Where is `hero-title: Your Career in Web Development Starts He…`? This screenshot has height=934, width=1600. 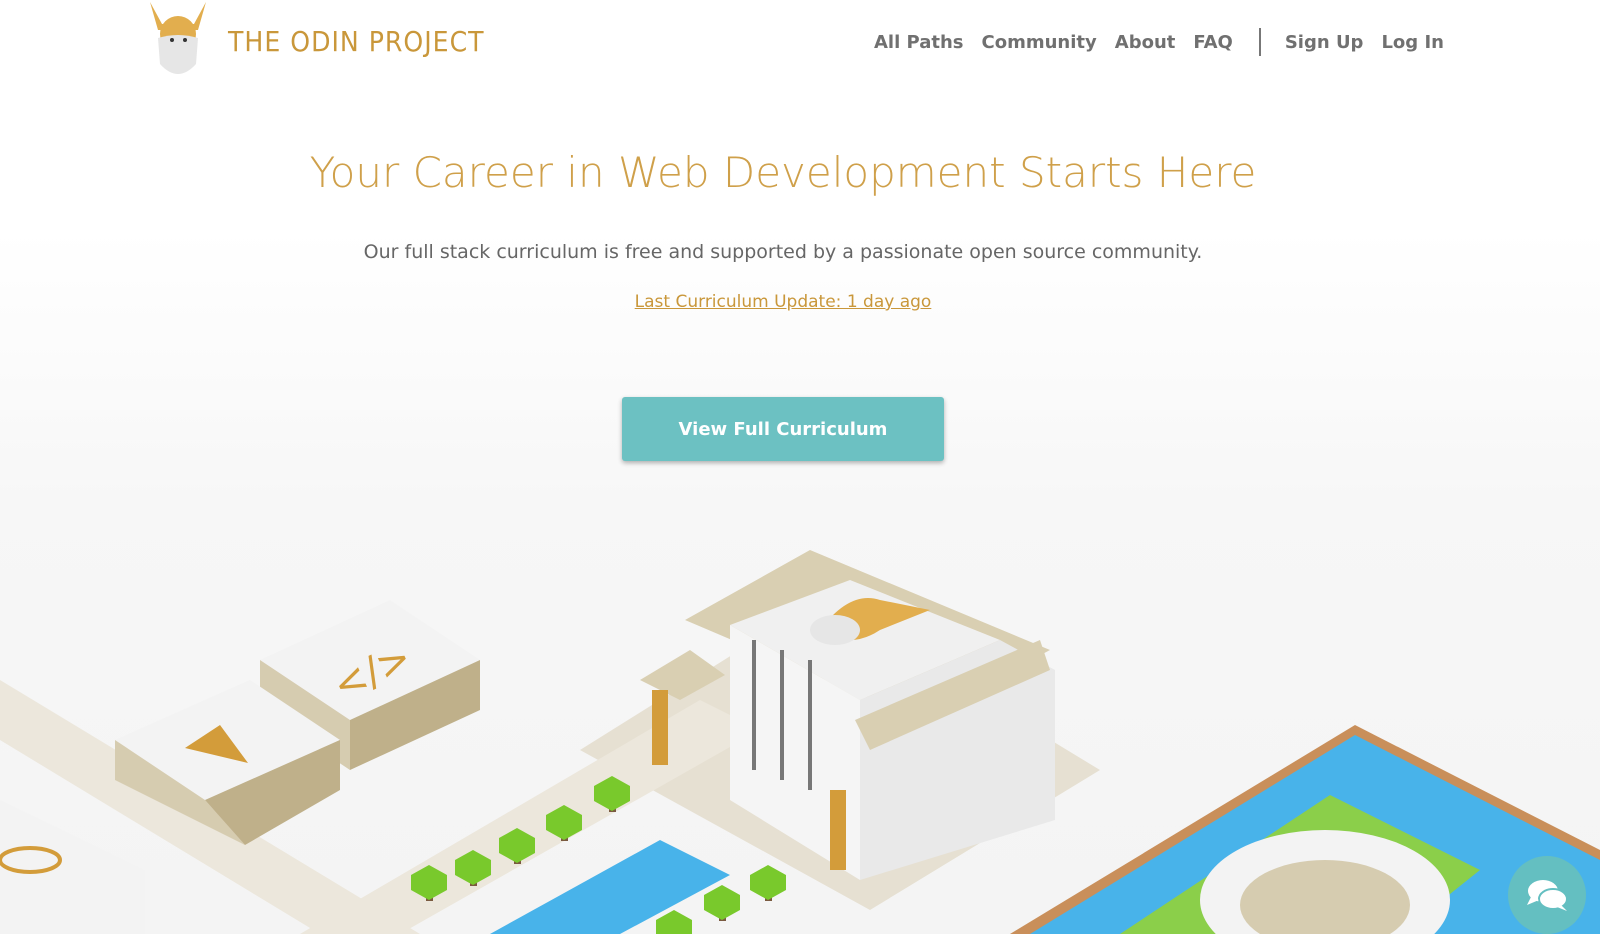 hero-title: Your Career in Web Development Starts He… is located at coordinates (783, 172).